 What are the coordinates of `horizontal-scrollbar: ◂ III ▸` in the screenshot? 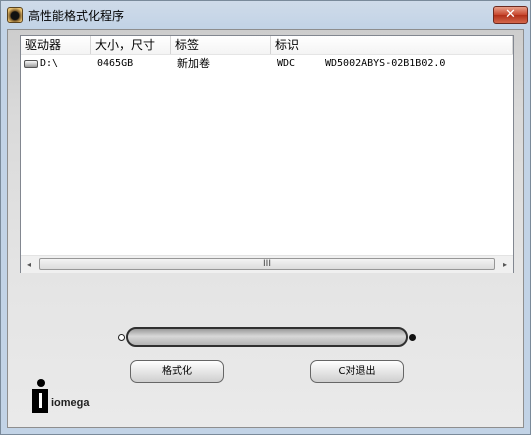 It's located at (267, 264).